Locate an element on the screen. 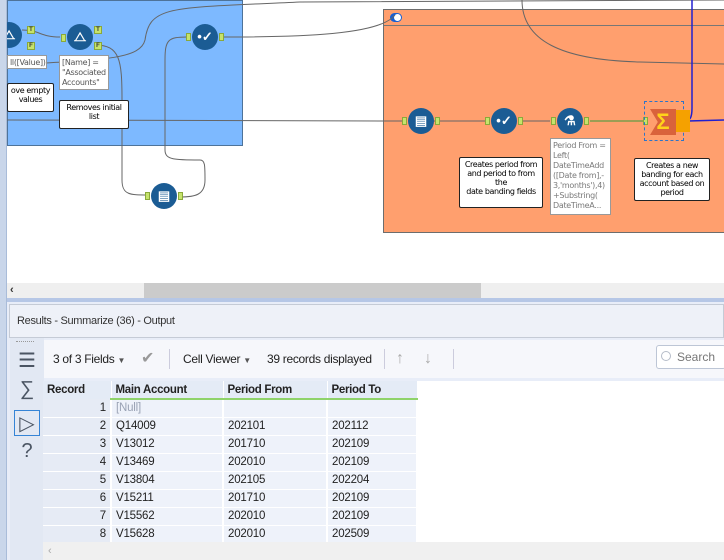  search-input: Search is located at coordinates (690, 357).